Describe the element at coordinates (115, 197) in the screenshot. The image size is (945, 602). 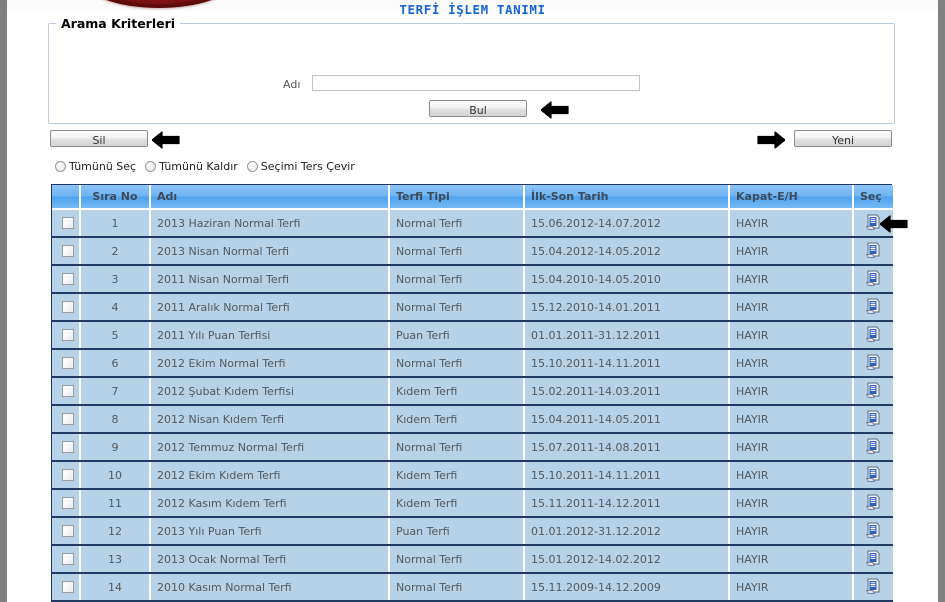
I see `column-header-sira-no: Sıra No` at that location.